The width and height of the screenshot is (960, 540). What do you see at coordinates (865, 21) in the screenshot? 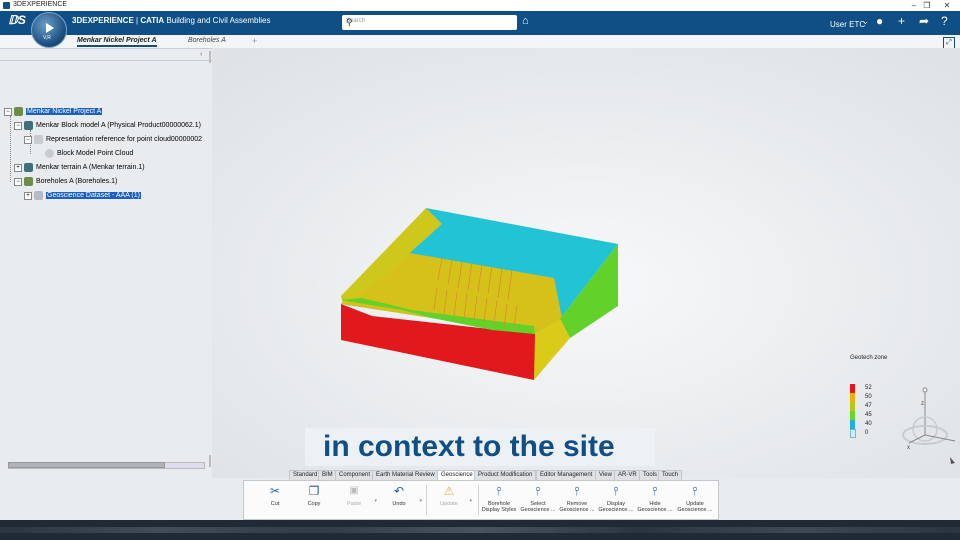
I see `chevron-down-icon: ⌄` at bounding box center [865, 21].